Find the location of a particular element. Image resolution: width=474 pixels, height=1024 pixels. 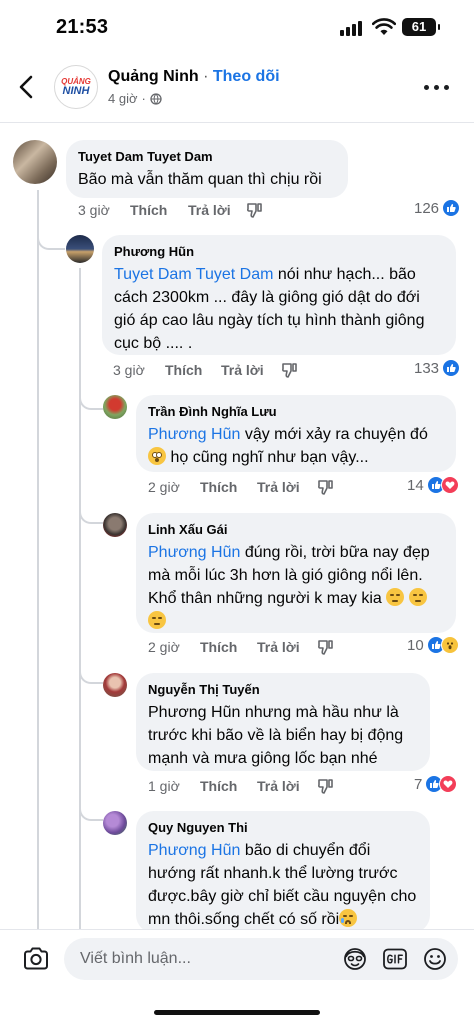

reaction-count: 126 is located at coordinates (427, 208).